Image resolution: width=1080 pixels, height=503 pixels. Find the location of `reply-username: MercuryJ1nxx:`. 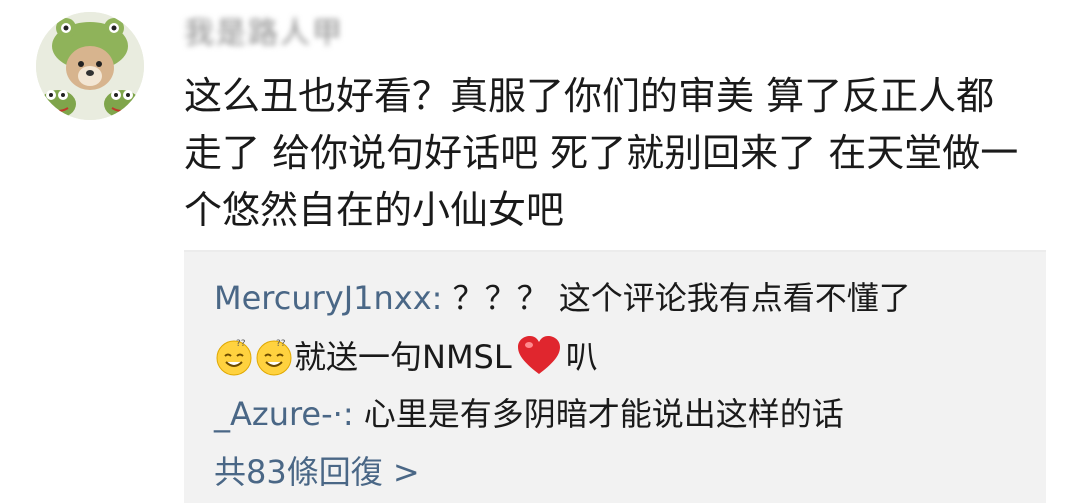

reply-username: MercuryJ1nxx: is located at coordinates (328, 298).